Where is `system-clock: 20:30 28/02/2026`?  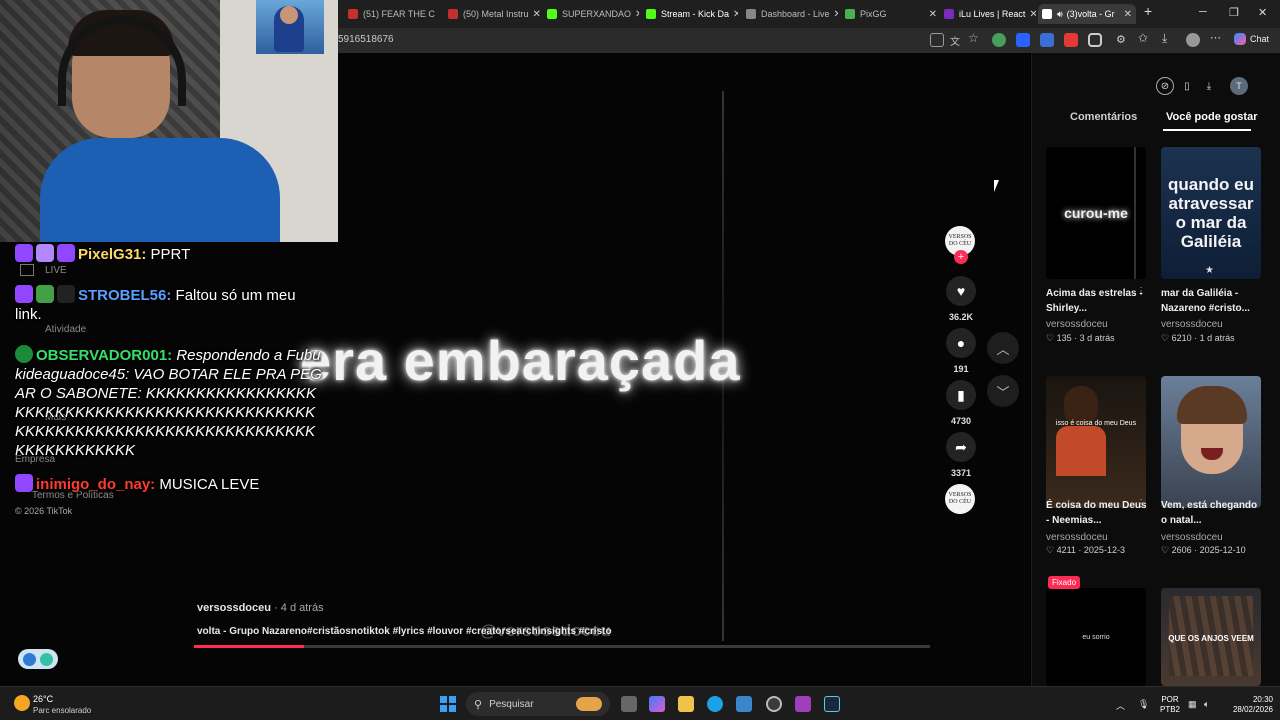
system-clock: 20:30 28/02/2026 is located at coordinates (1250, 705).